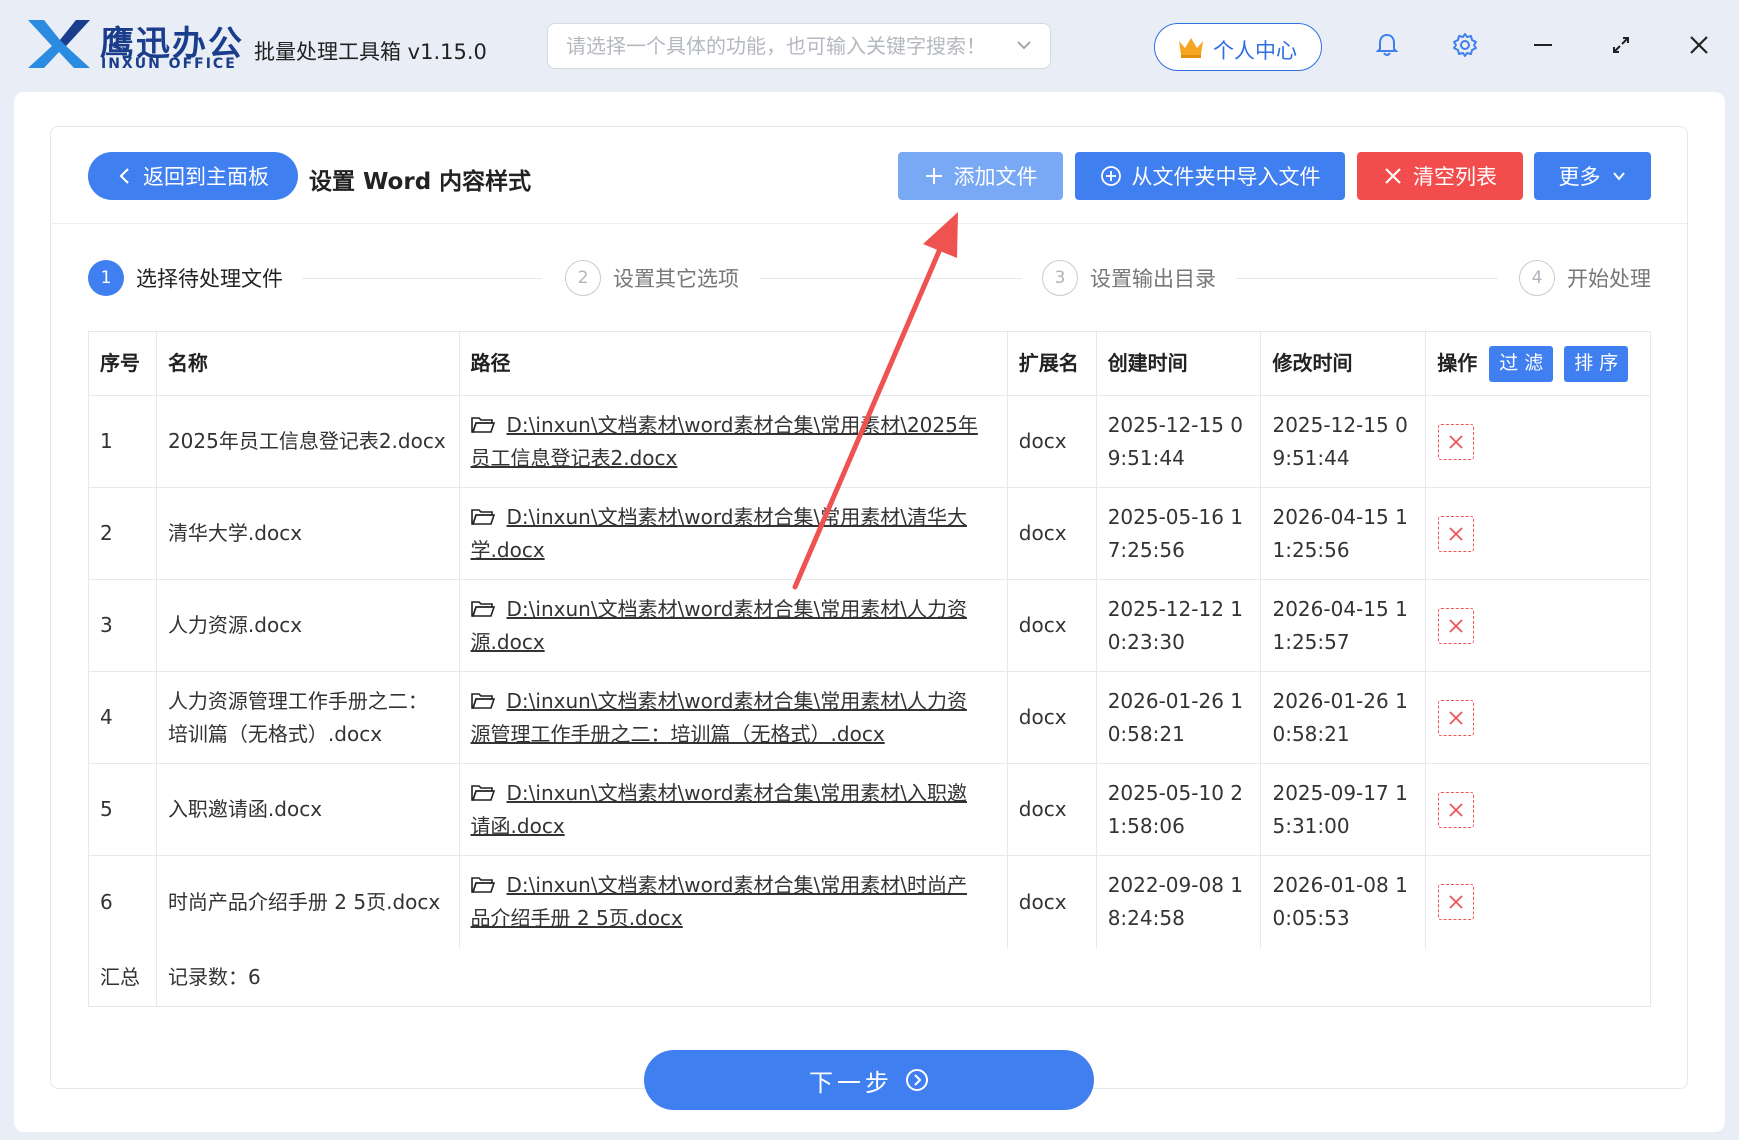 The image size is (1739, 1140). I want to click on file-path-link: D:\inxun\文档素材\word素材合集\常用素材\清华大 学.docx, so click(734, 533).